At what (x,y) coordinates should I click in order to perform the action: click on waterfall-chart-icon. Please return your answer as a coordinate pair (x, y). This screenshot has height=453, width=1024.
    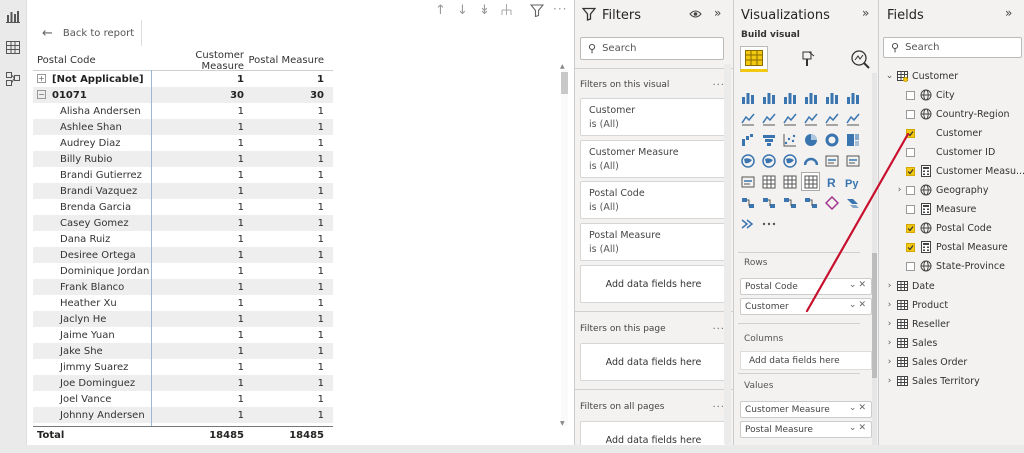
    Looking at the image, I should click on (747, 139).